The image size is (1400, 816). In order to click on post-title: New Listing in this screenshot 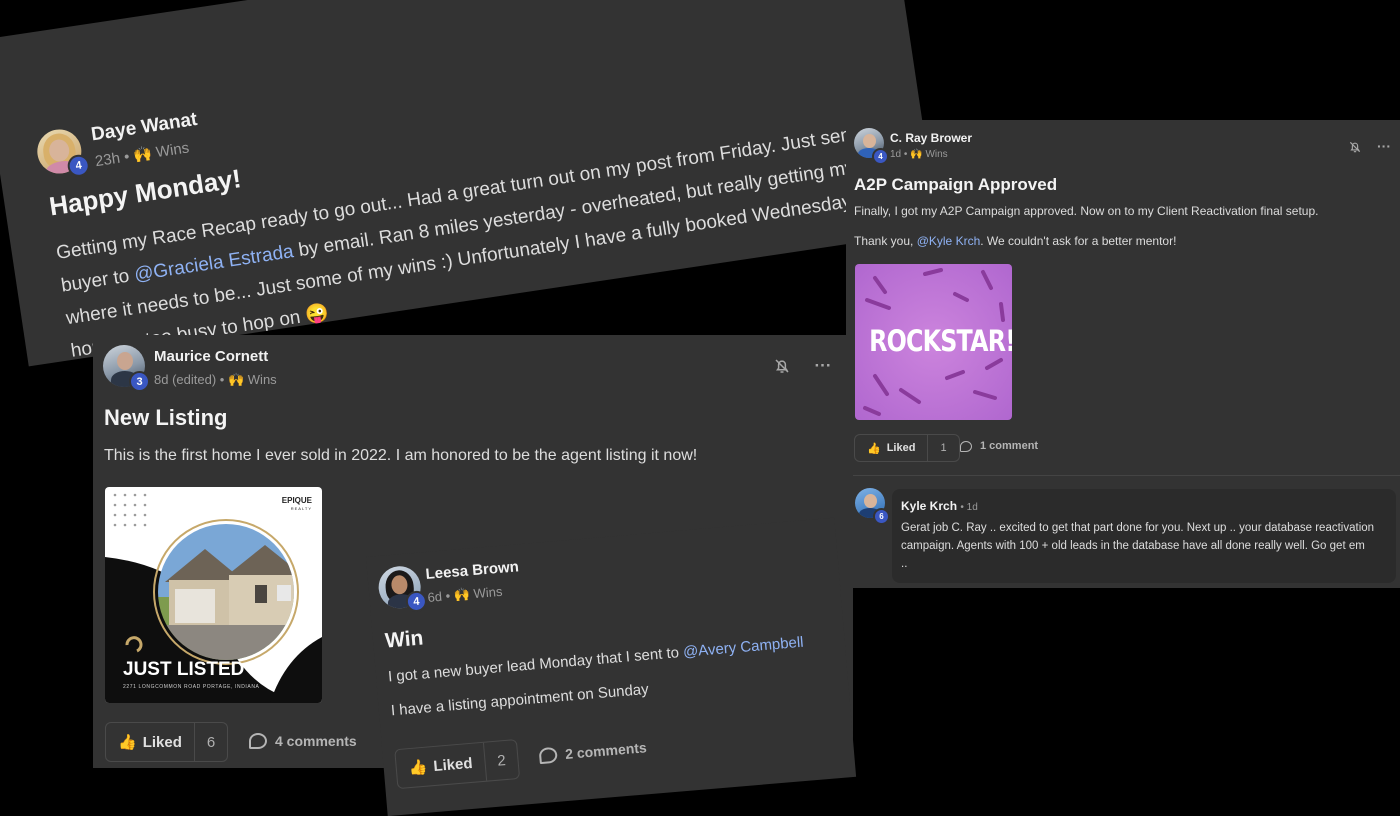, I will do `click(166, 417)`.